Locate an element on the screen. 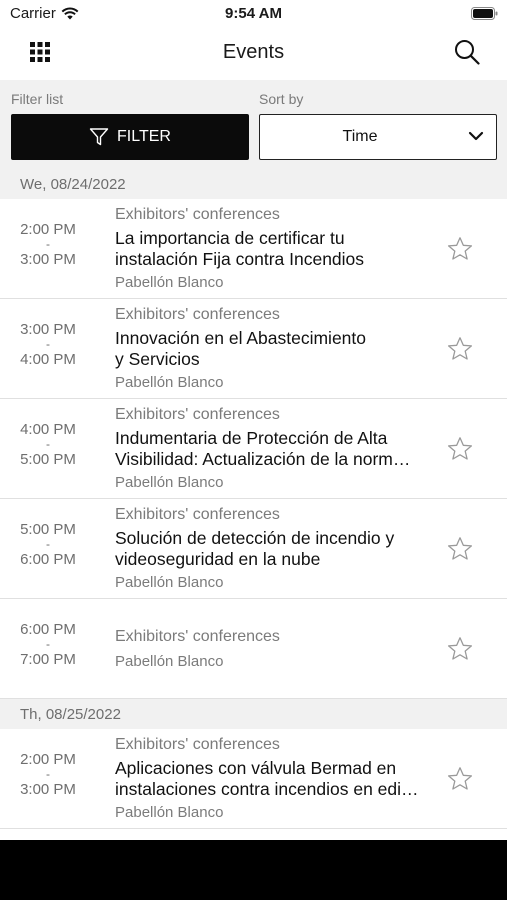 This screenshot has height=900, width=507. bottom-black-bar is located at coordinates (253, 870).